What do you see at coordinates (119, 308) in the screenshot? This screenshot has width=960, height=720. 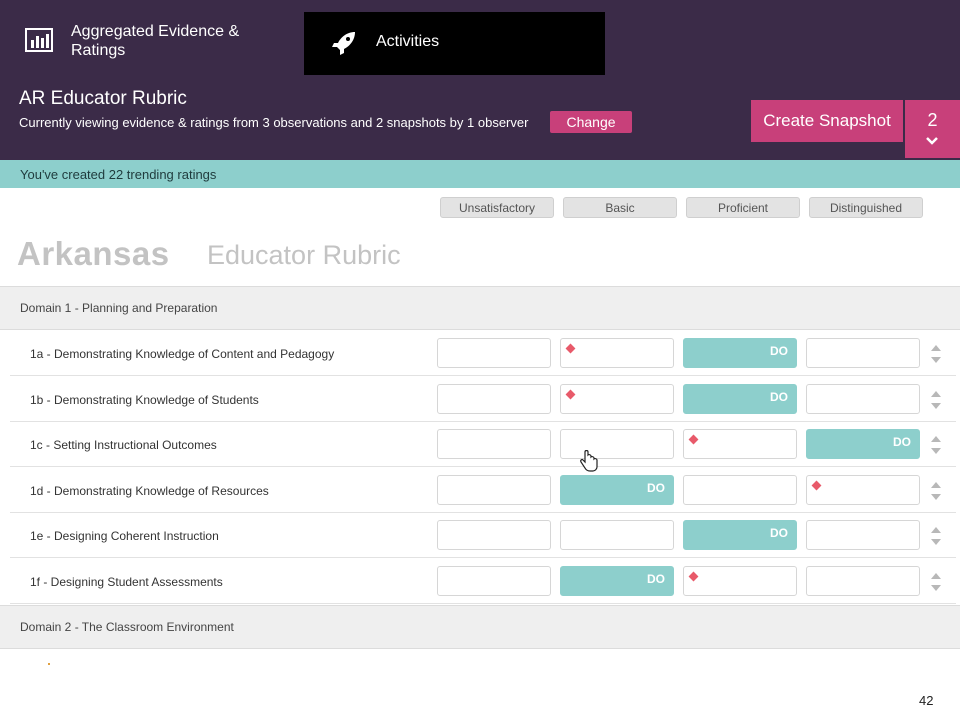 I see `domain-label: Domain 1 - Planning and Preparation` at bounding box center [119, 308].